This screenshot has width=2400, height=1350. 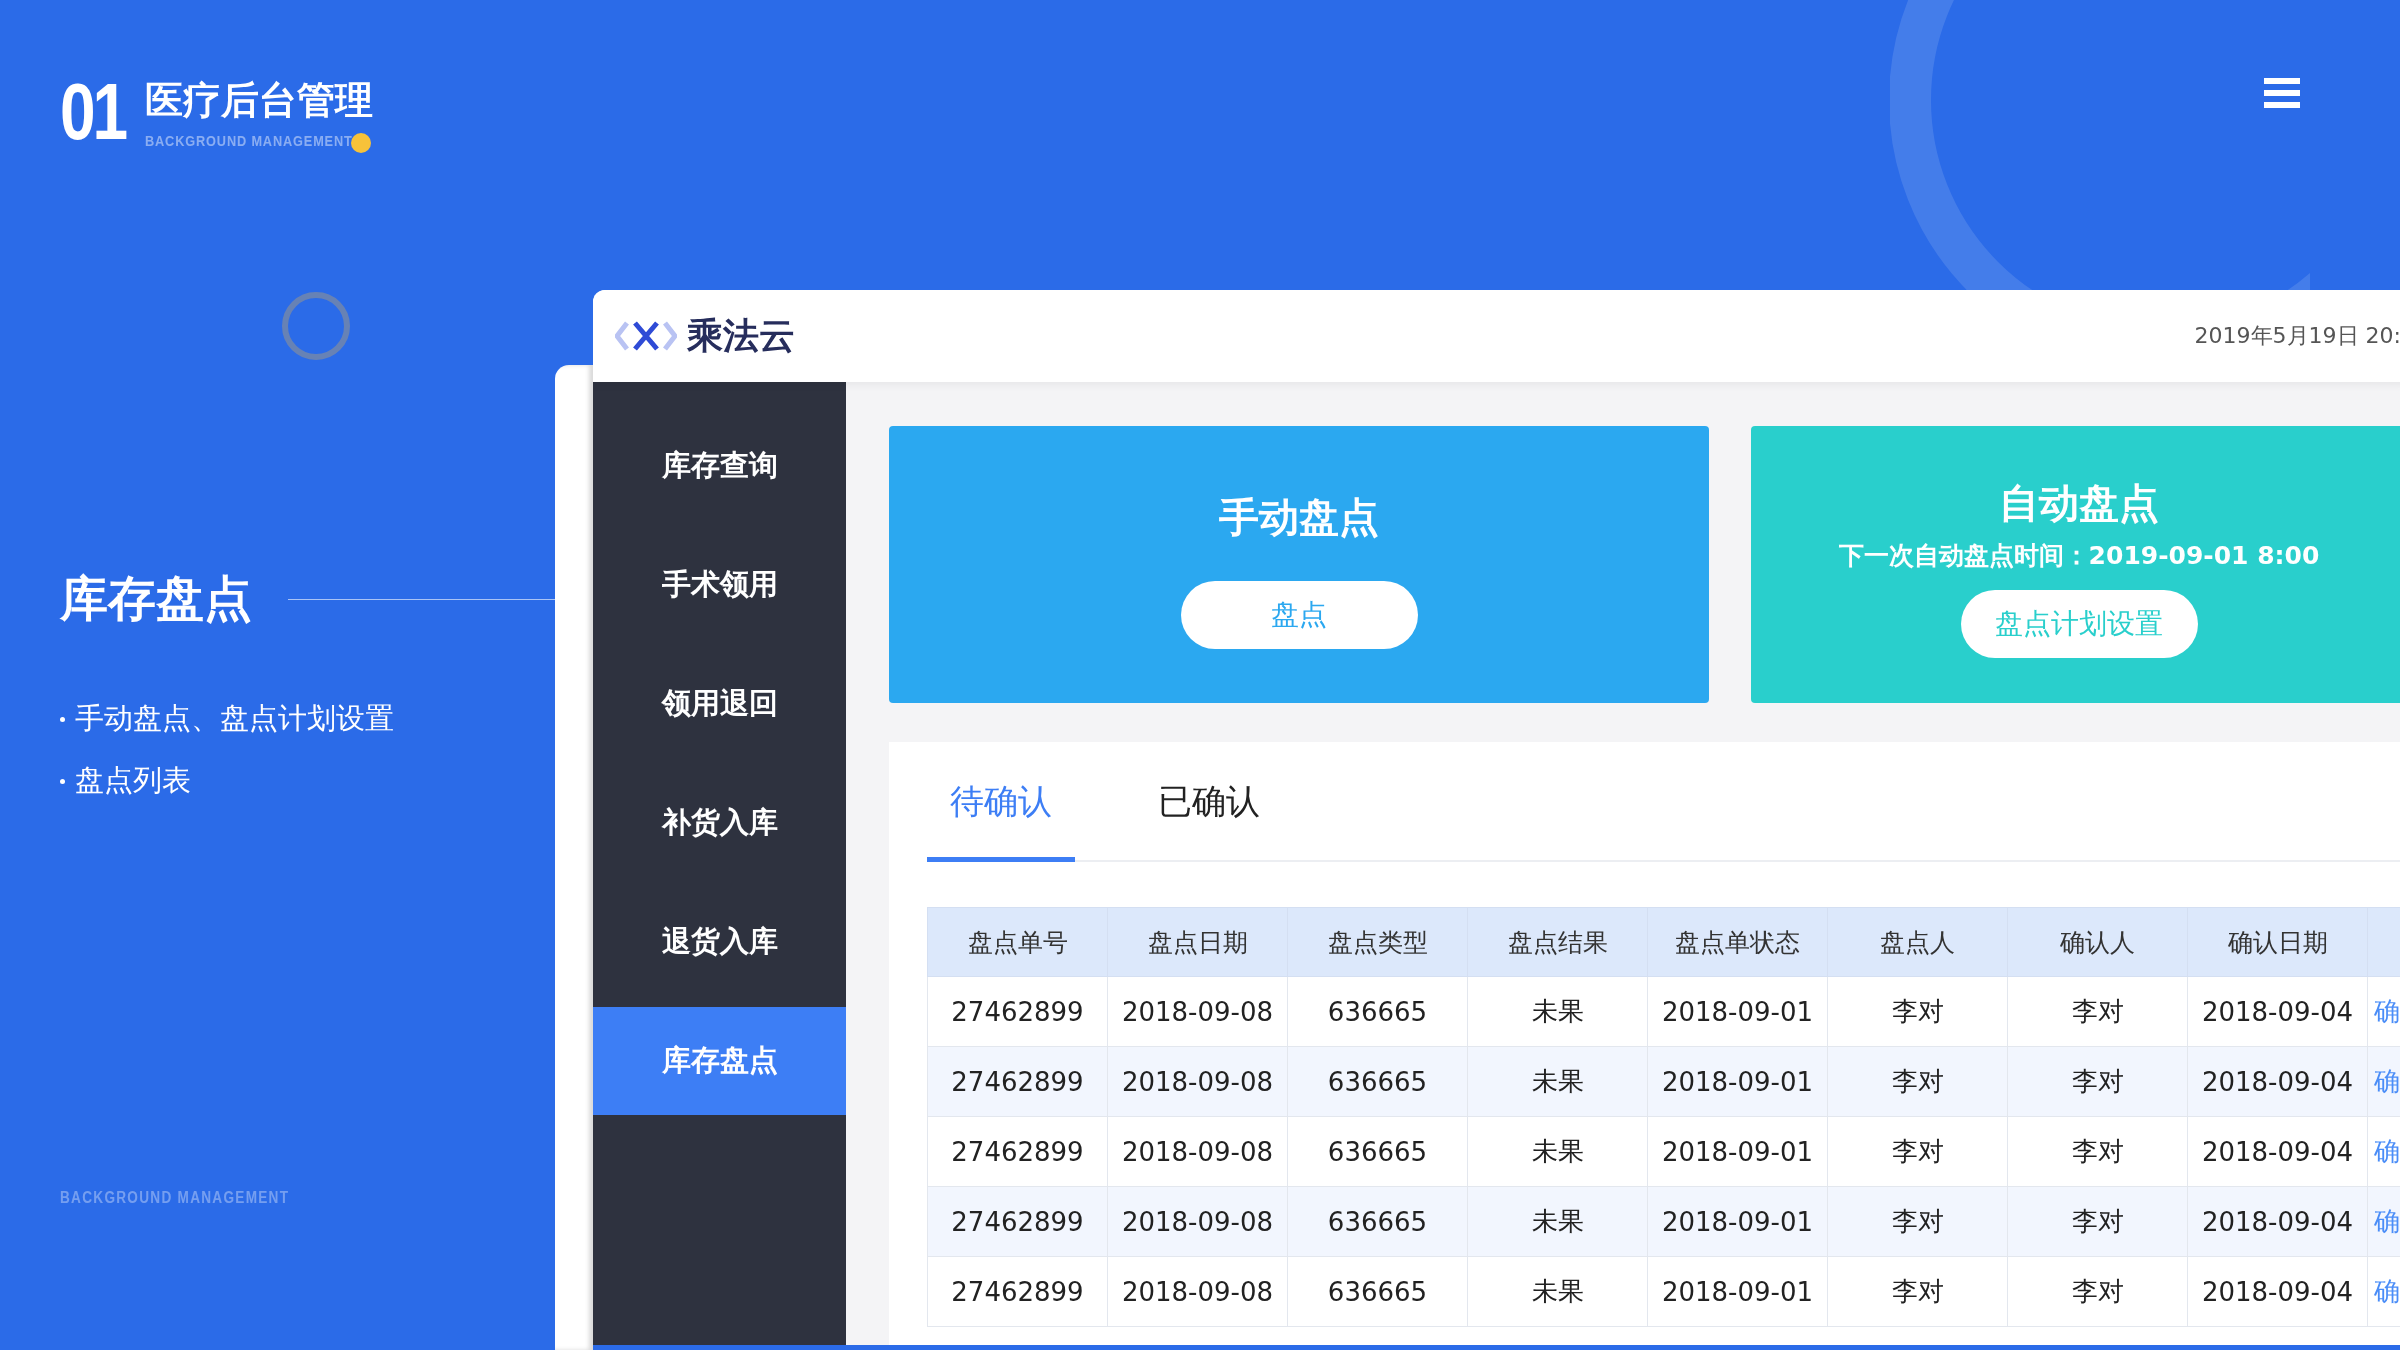 I want to click on sidebar-item: 库存查询, so click(x=719, y=466).